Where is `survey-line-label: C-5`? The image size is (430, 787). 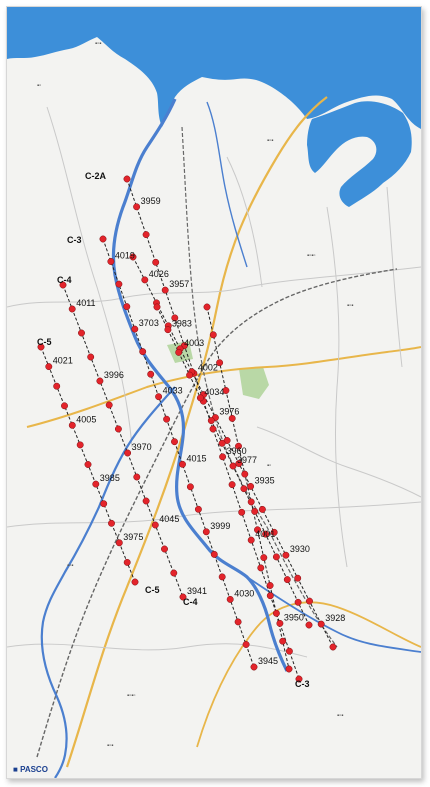
survey-line-label: C-5 is located at coordinates (44, 342).